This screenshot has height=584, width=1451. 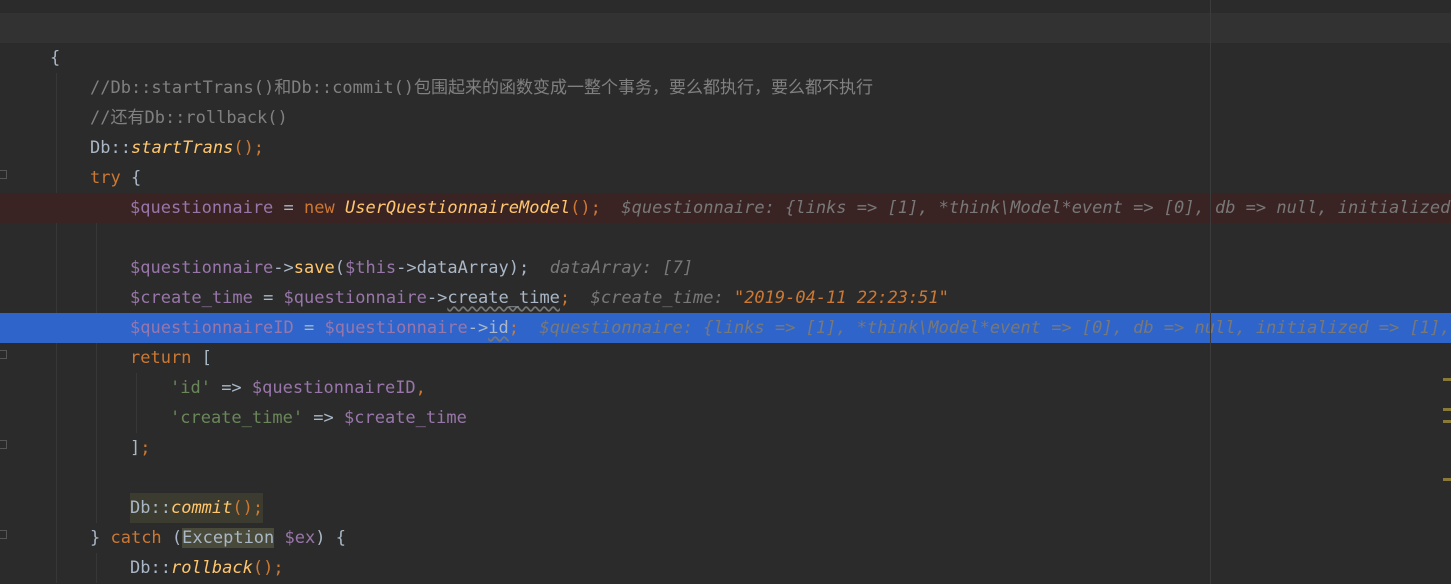 I want to click on property: dataArray, so click(x=462, y=268).